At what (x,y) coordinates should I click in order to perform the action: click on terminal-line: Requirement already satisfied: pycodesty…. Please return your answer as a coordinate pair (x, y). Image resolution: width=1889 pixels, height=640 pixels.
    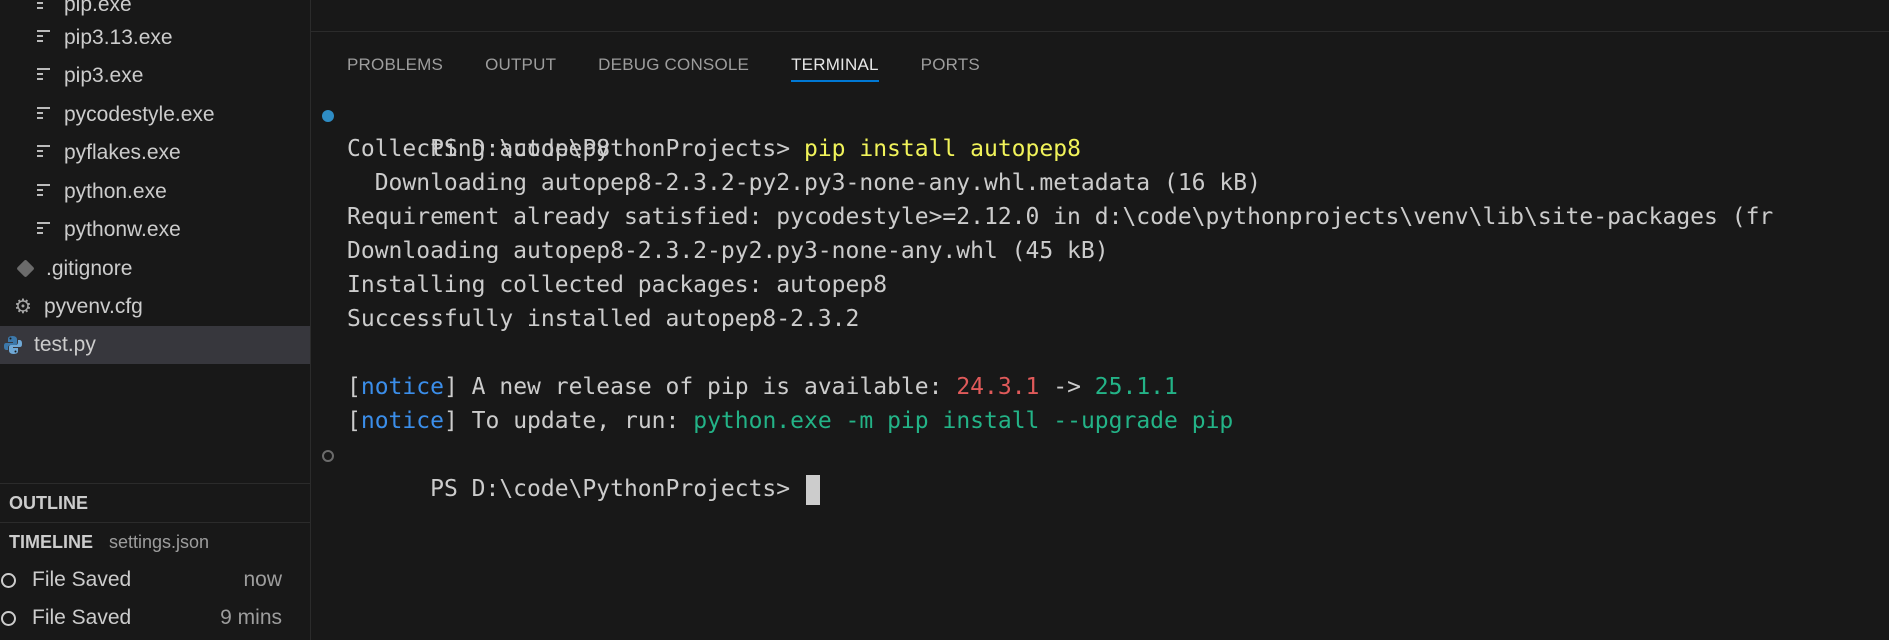
    Looking at the image, I should click on (1060, 217).